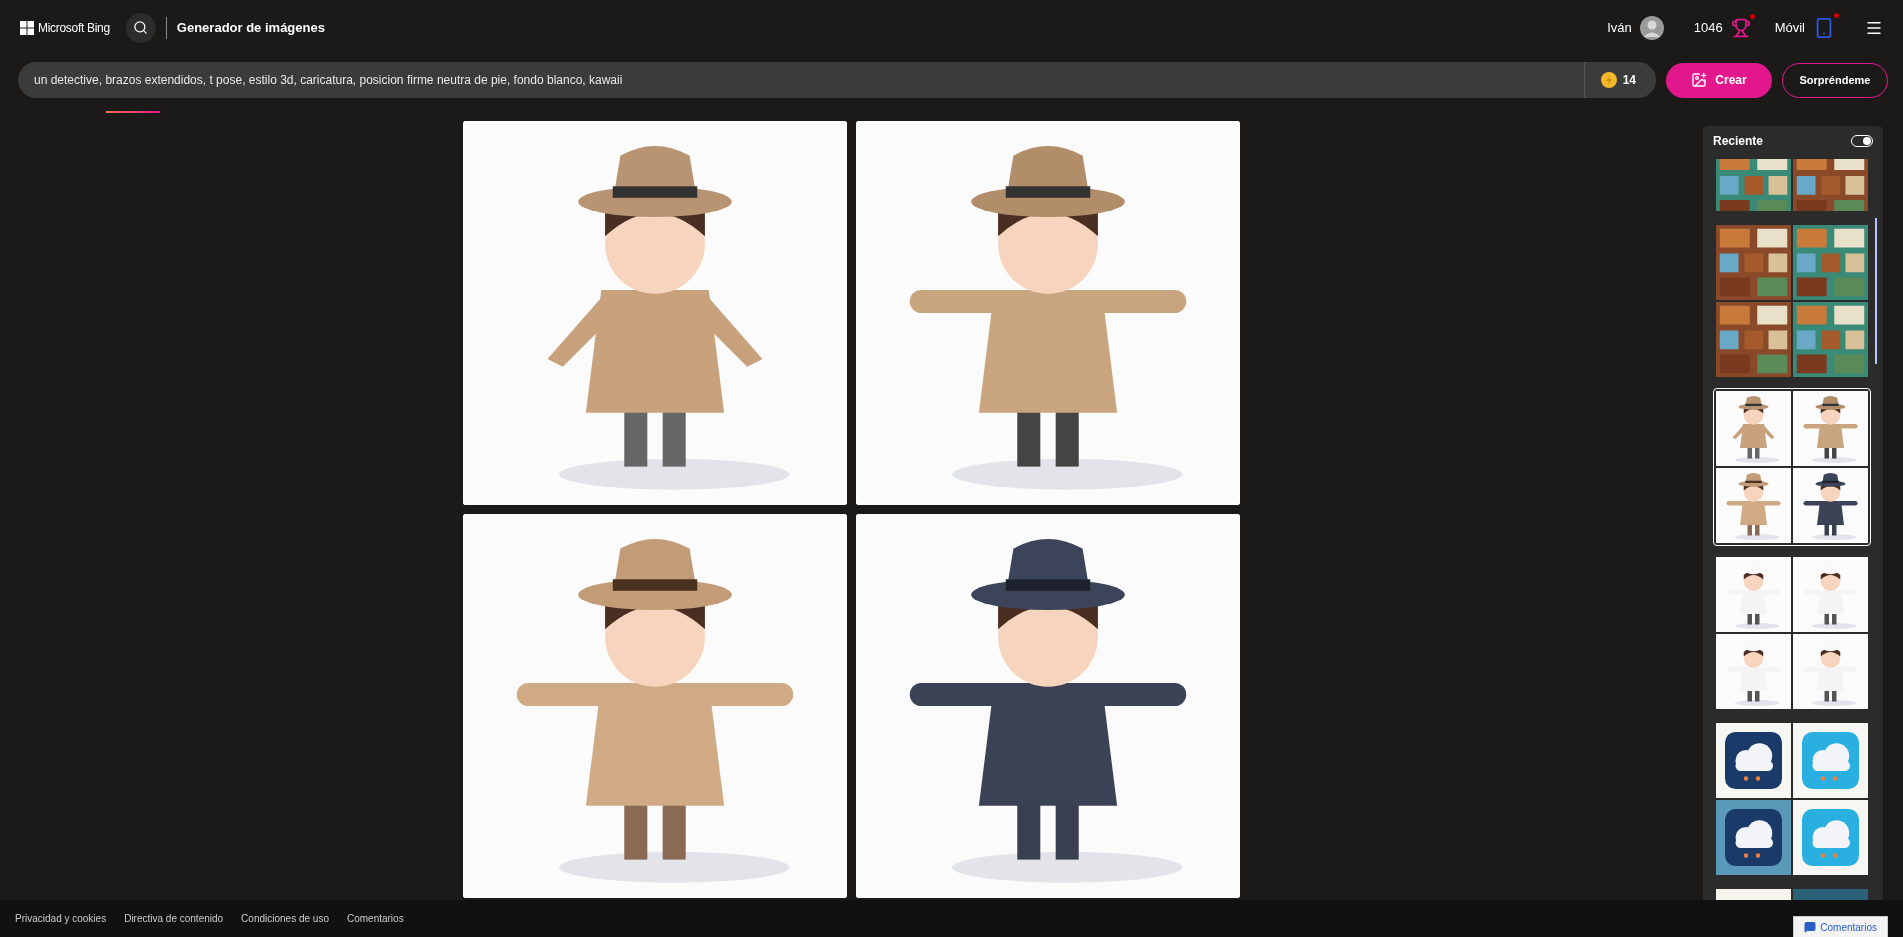  What do you see at coordinates (74, 27) in the screenshot?
I see `brand-name: Microsoft Bing` at bounding box center [74, 27].